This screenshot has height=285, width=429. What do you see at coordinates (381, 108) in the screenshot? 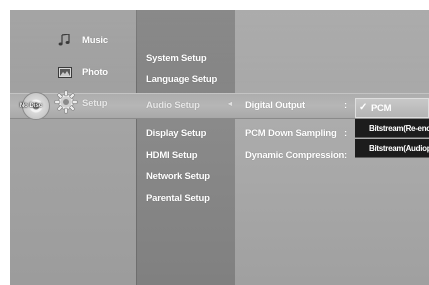
I see `option-pcm-label: PCM` at bounding box center [381, 108].